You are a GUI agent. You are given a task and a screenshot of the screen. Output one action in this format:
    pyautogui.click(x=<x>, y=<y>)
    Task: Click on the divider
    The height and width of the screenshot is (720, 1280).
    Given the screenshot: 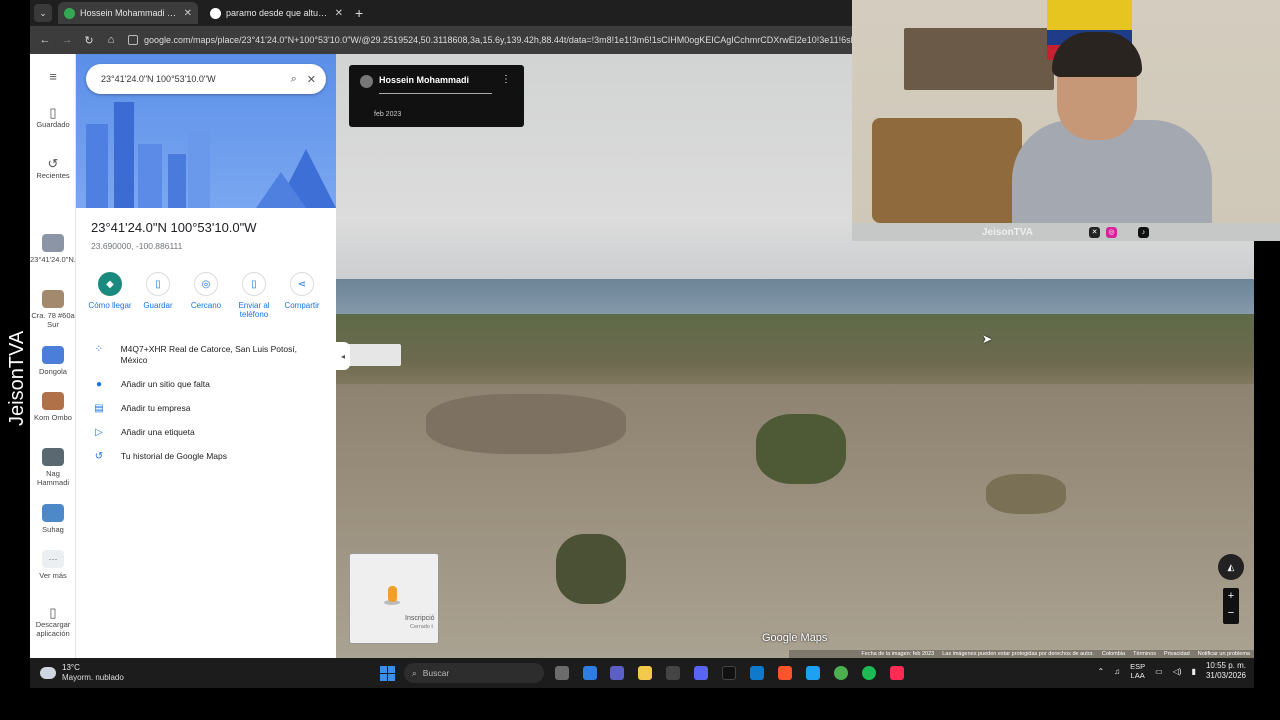 What is the action you would take?
    pyautogui.click(x=435, y=93)
    